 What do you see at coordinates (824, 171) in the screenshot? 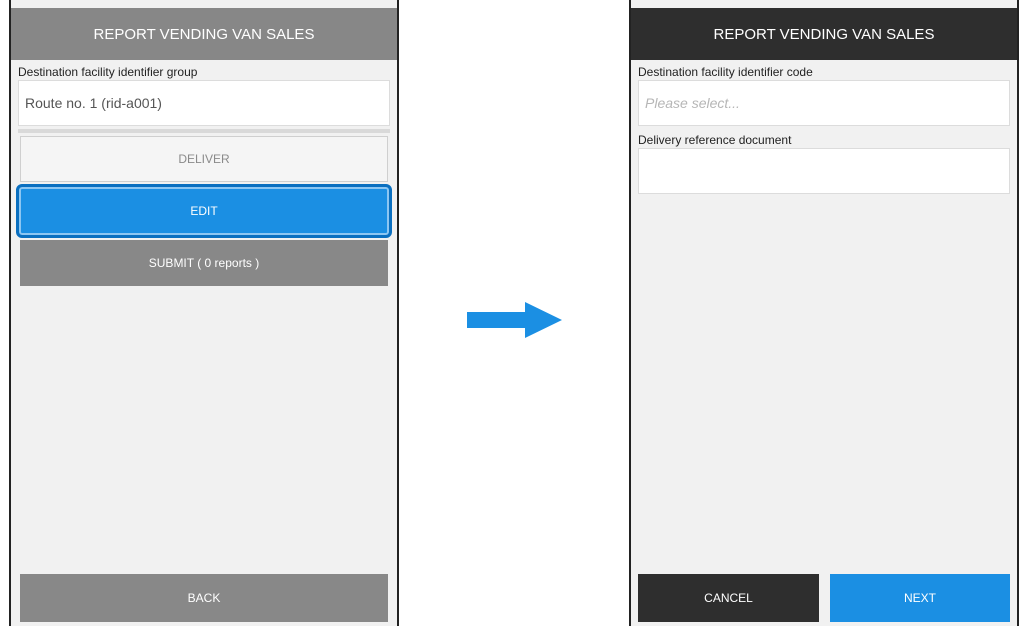
I see `doc-input` at bounding box center [824, 171].